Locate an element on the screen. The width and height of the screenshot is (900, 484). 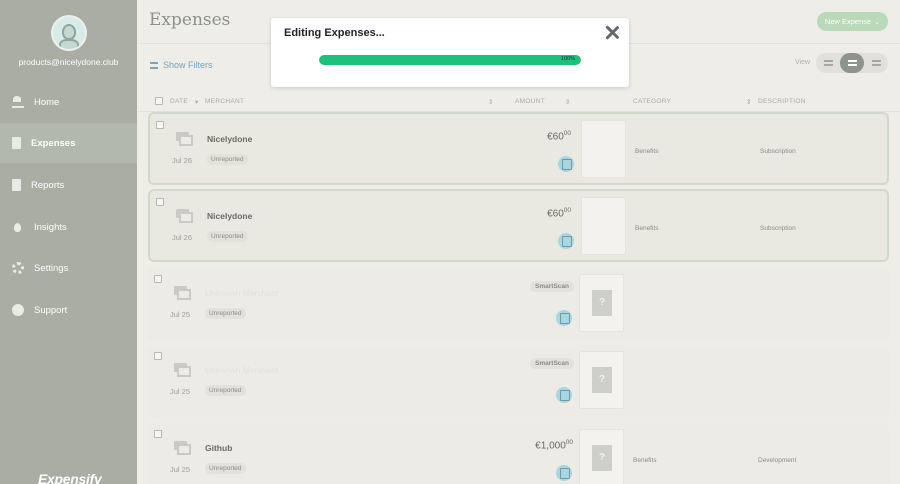
sort-icon: ▾ is located at coordinates (197, 102).